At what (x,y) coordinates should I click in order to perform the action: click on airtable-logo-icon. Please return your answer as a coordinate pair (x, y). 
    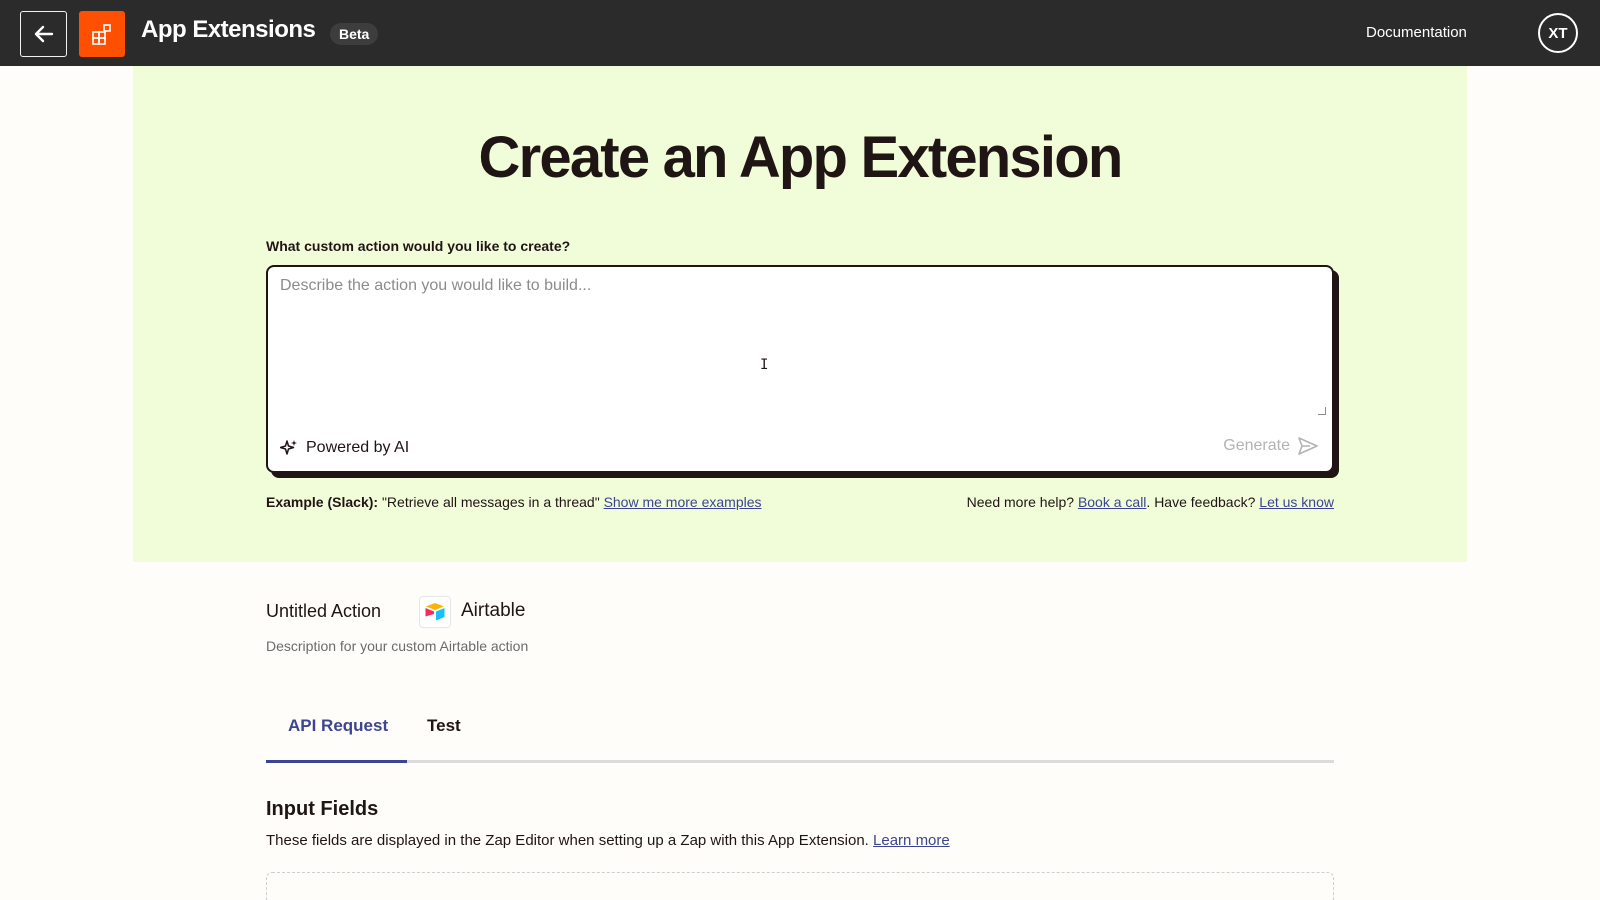
    Looking at the image, I should click on (435, 612).